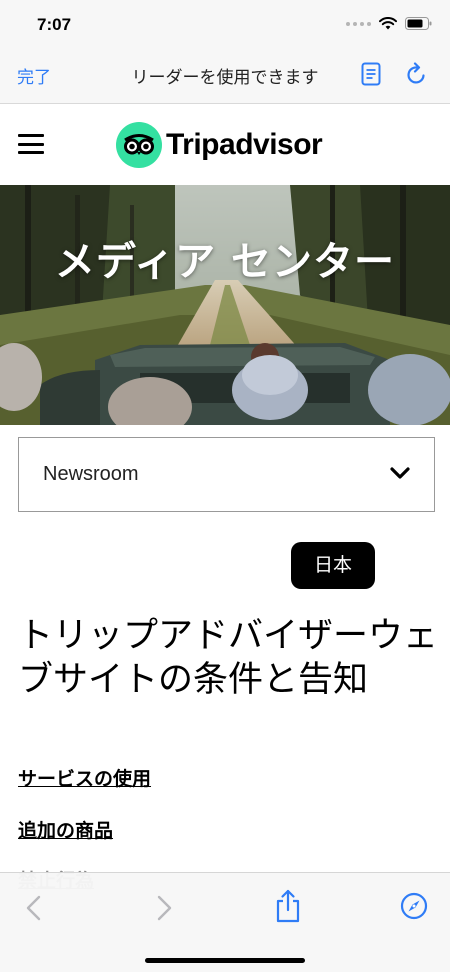  I want to click on status-icons, so click(389, 23).